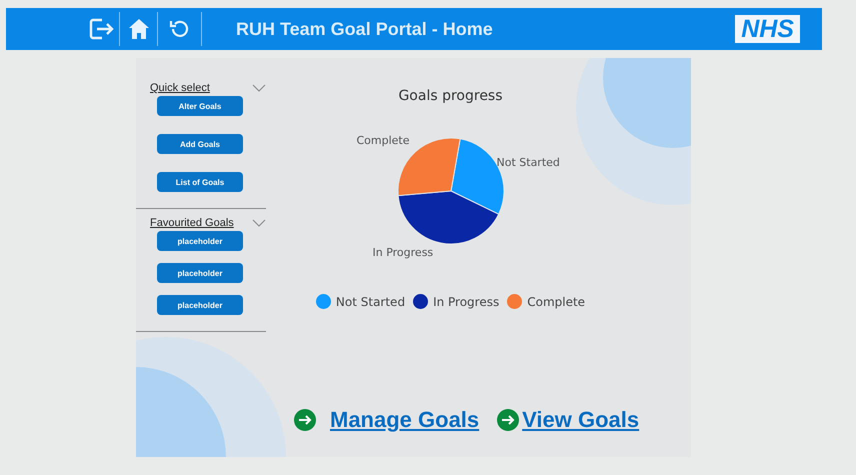 The width and height of the screenshot is (856, 475). Describe the element at coordinates (180, 88) in the screenshot. I see `section-title: Quick select` at that location.